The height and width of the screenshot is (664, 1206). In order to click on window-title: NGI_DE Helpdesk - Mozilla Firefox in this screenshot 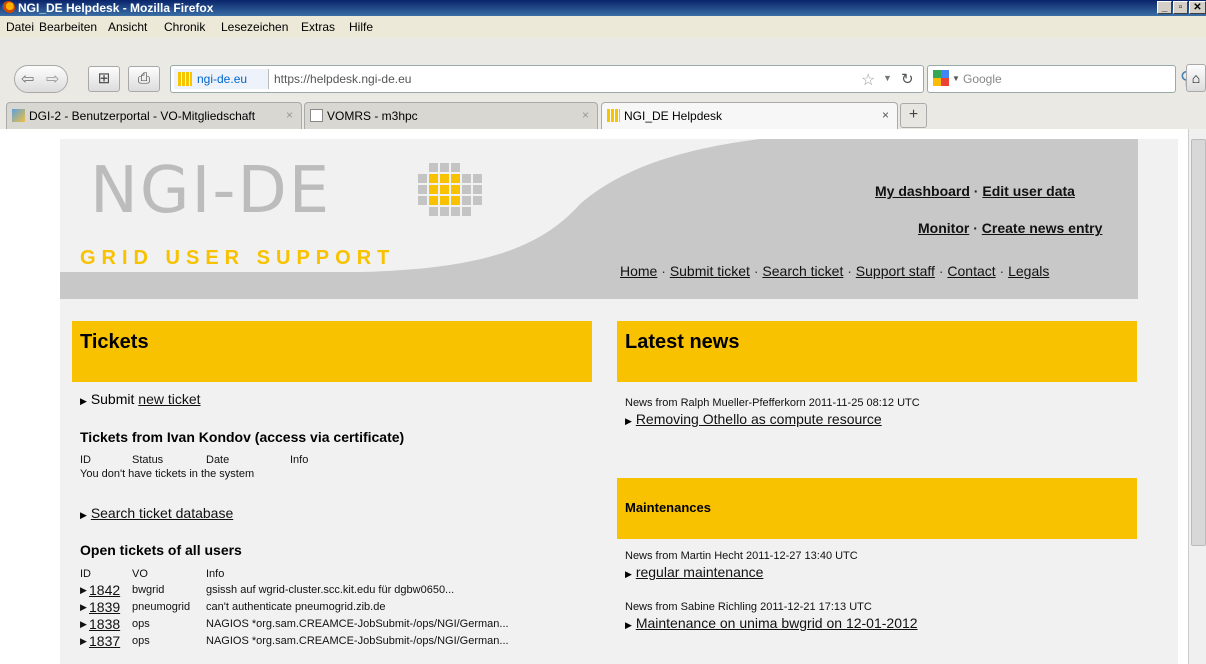, I will do `click(116, 8)`.